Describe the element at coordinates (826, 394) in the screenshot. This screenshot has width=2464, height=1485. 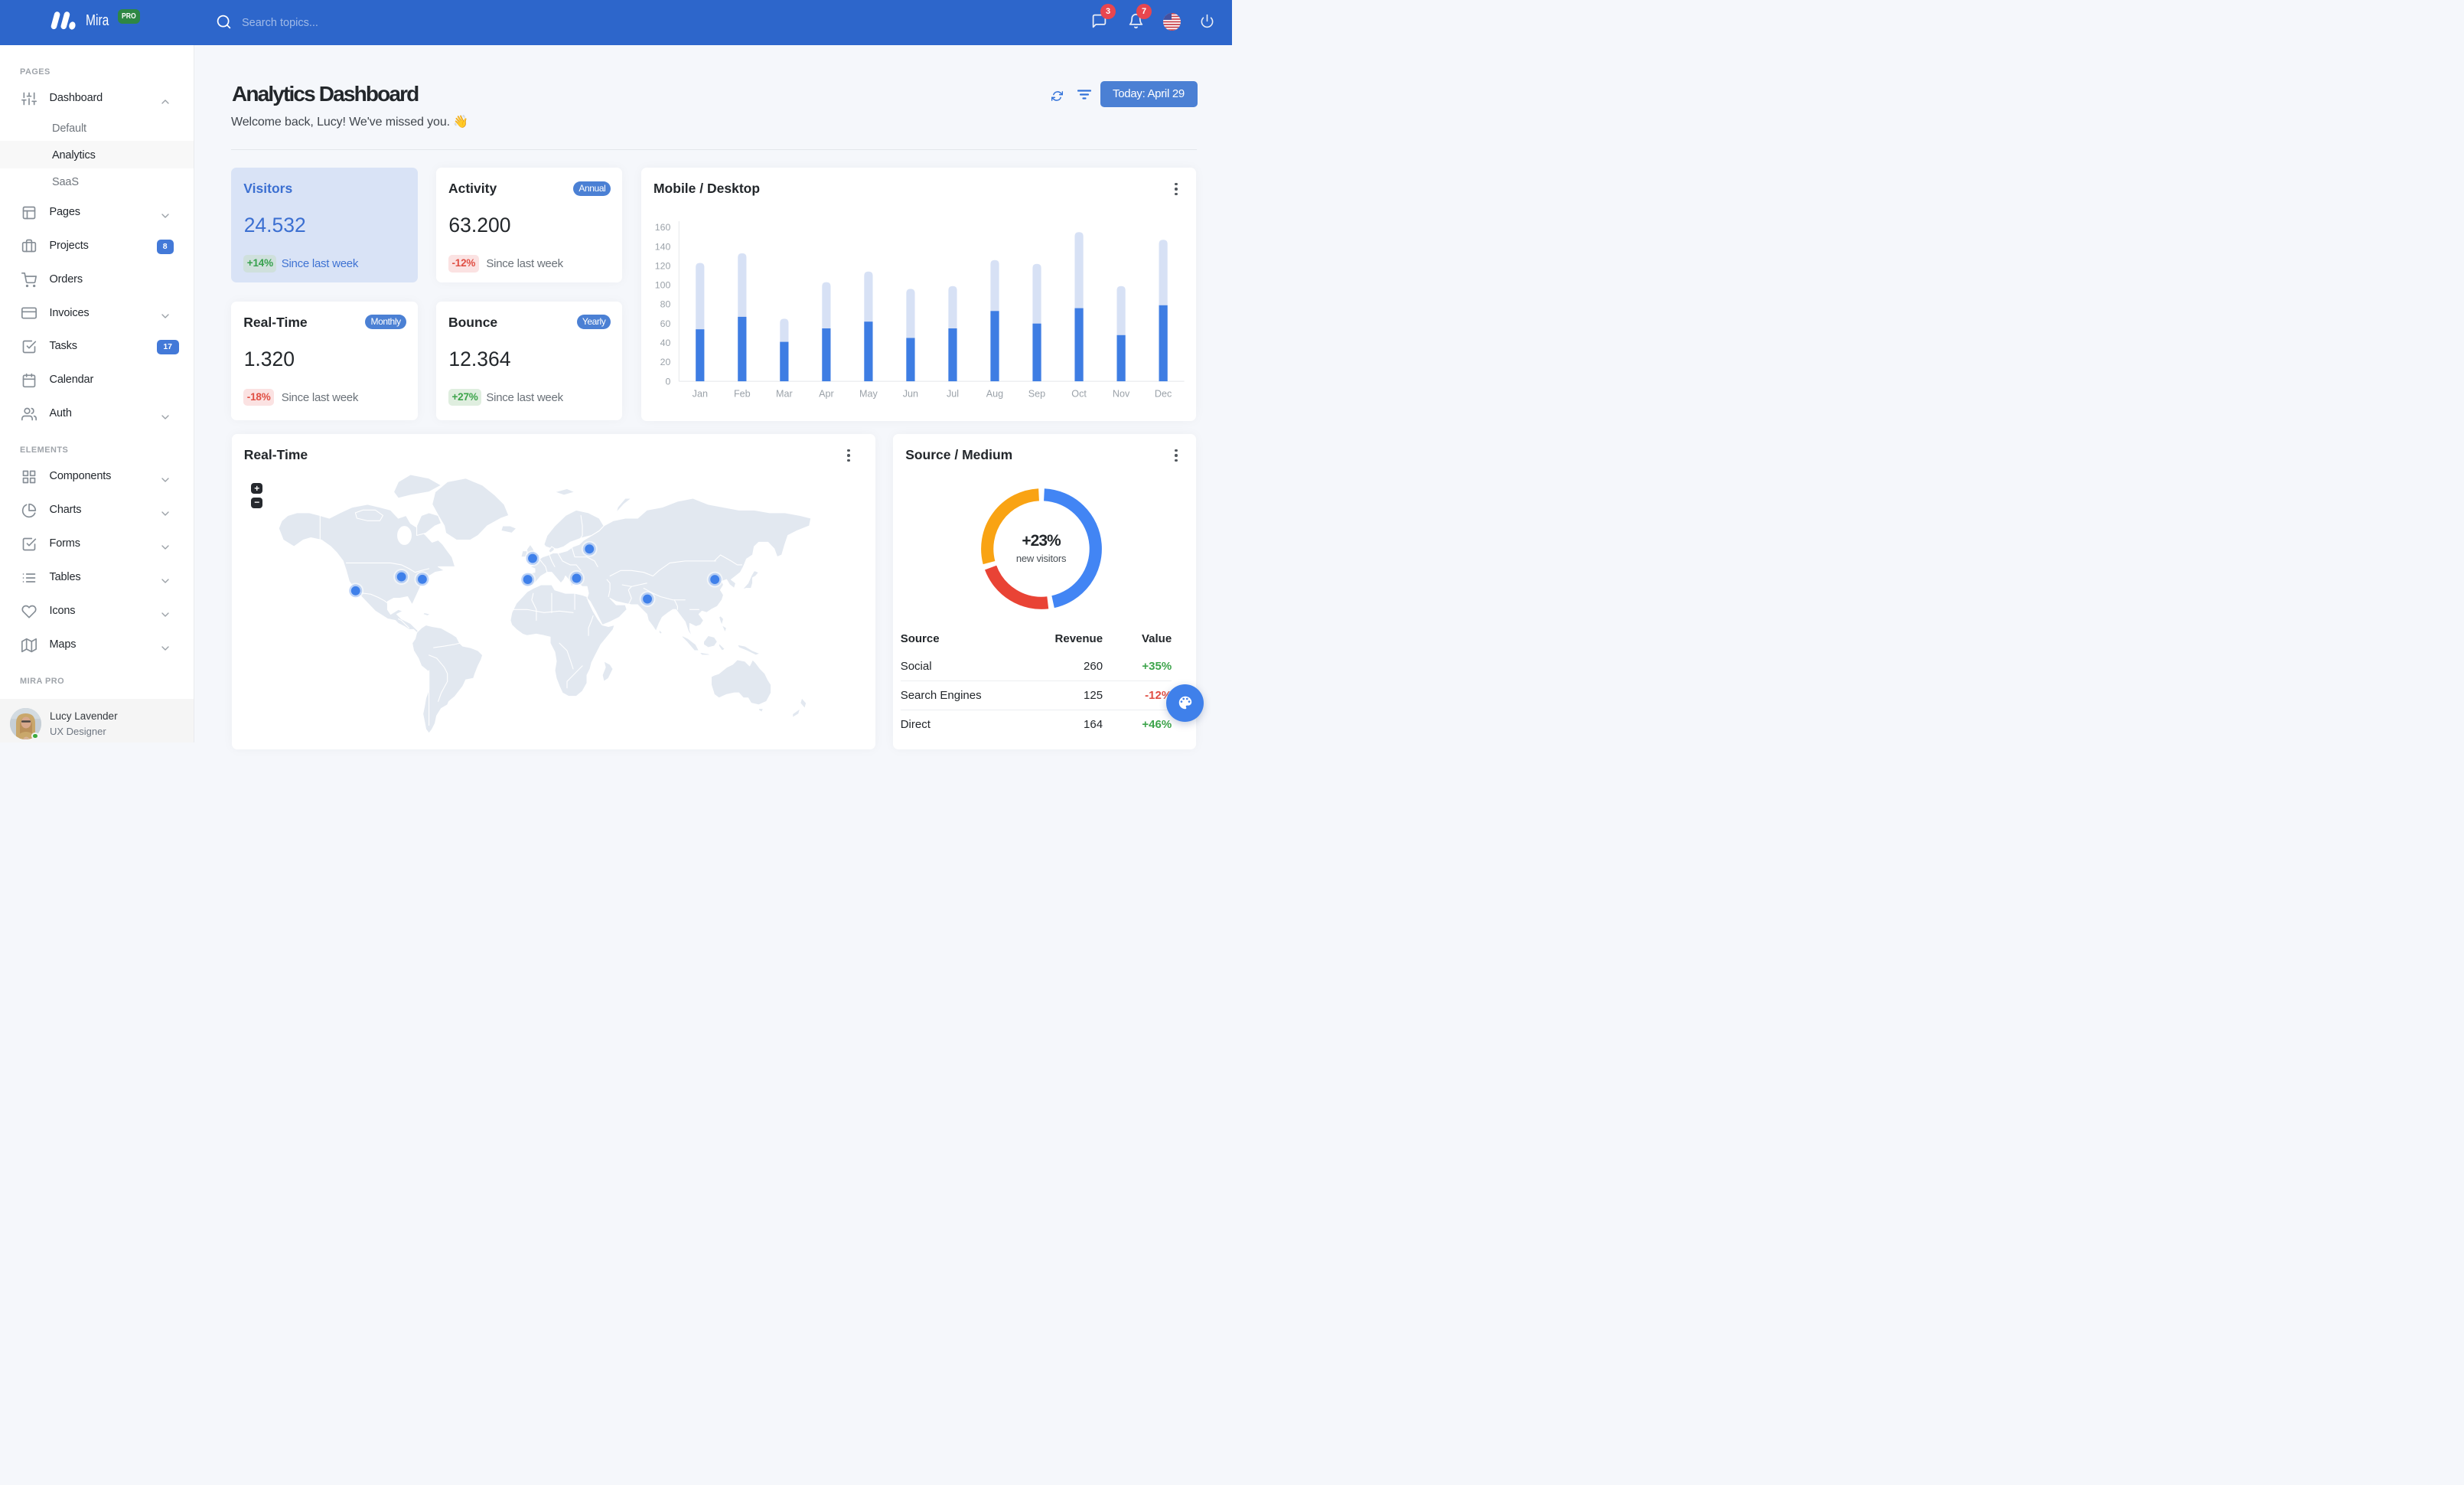
I see `svg-text: Apr` at that location.